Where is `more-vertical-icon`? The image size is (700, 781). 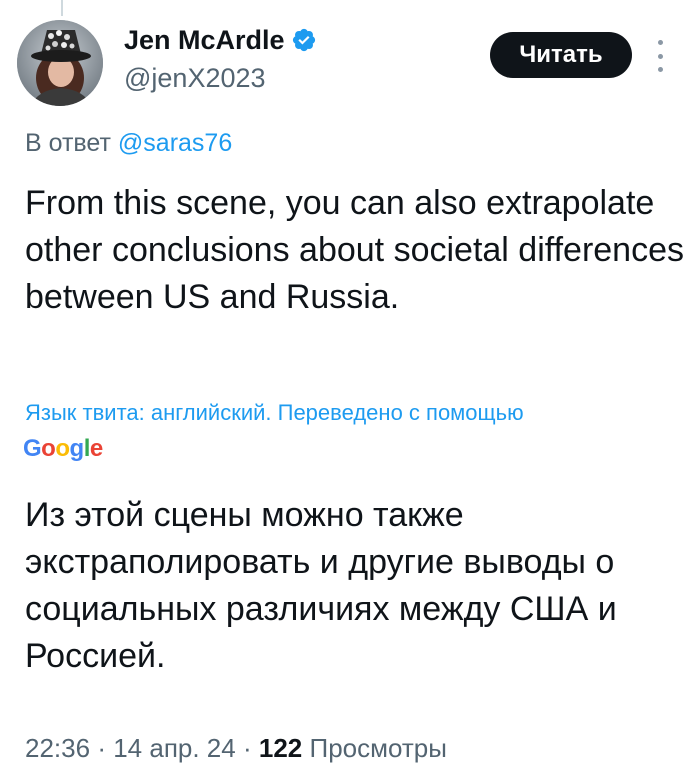
more-vertical-icon is located at coordinates (660, 56).